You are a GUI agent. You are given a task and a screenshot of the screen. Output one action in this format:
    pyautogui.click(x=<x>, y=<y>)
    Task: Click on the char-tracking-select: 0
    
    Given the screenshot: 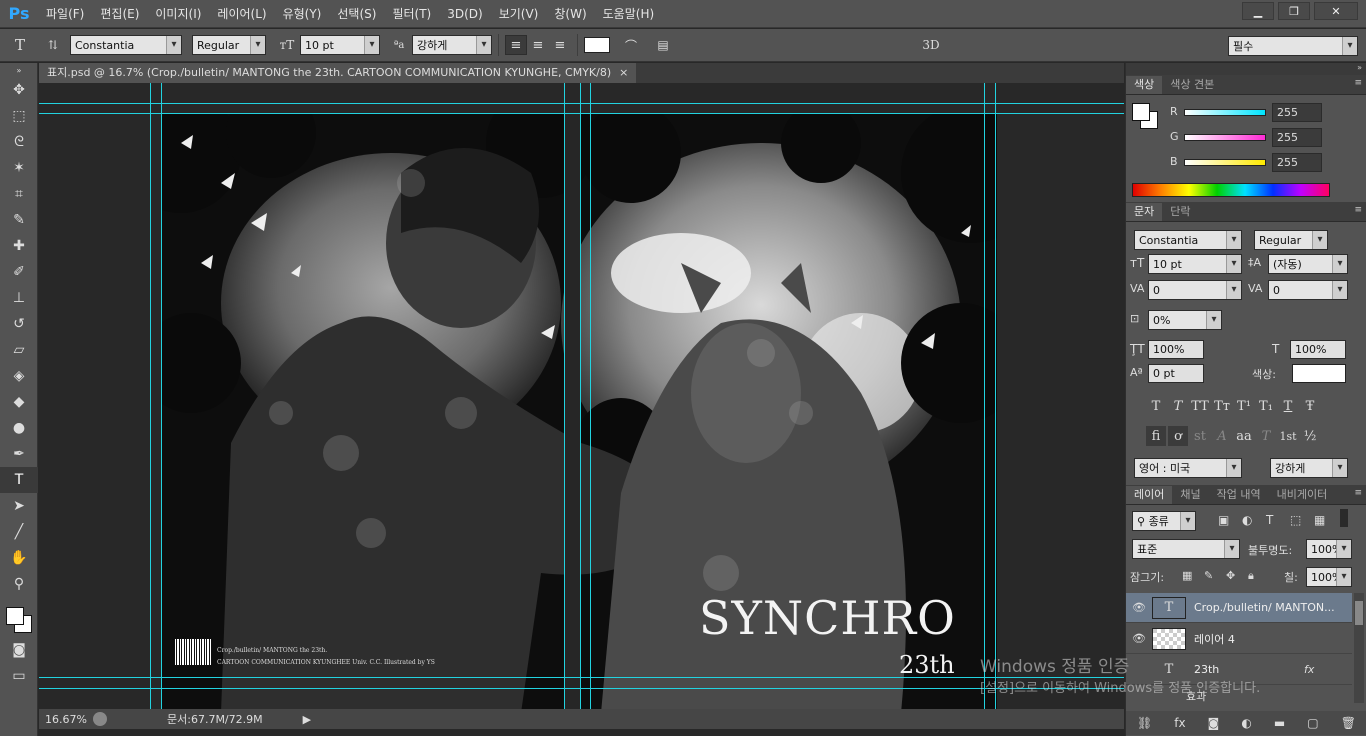 What is the action you would take?
    pyautogui.click(x=1308, y=290)
    